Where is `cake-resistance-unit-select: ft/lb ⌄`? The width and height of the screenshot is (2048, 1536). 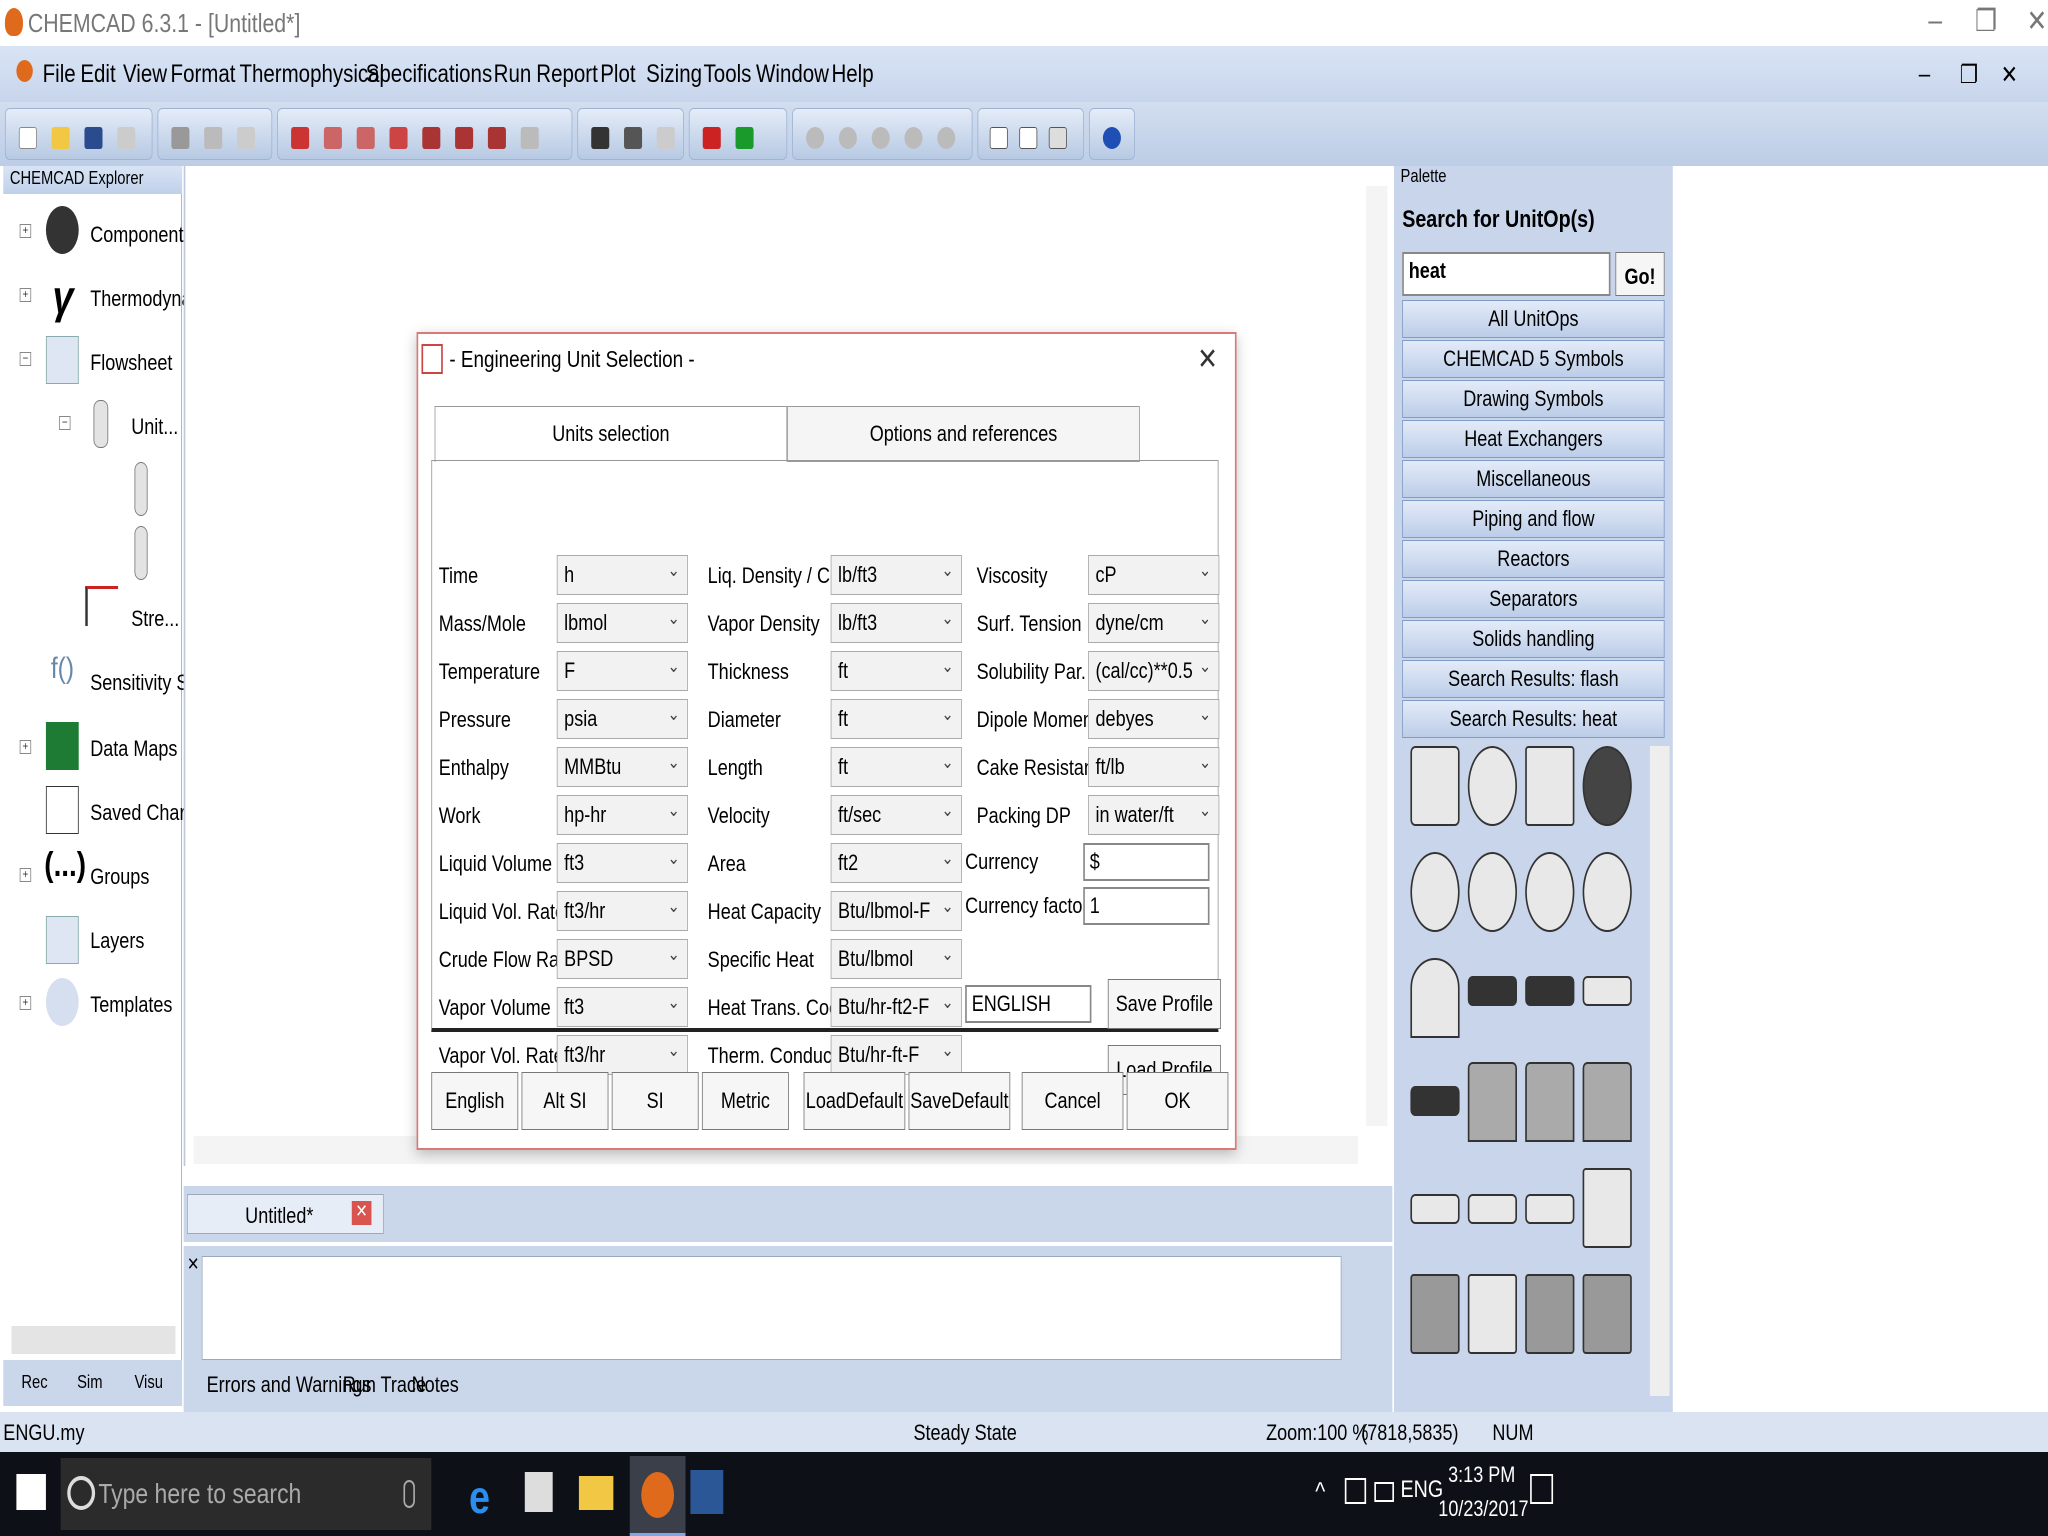 cake-resistance-unit-select: ft/lb ⌄ is located at coordinates (1154, 767).